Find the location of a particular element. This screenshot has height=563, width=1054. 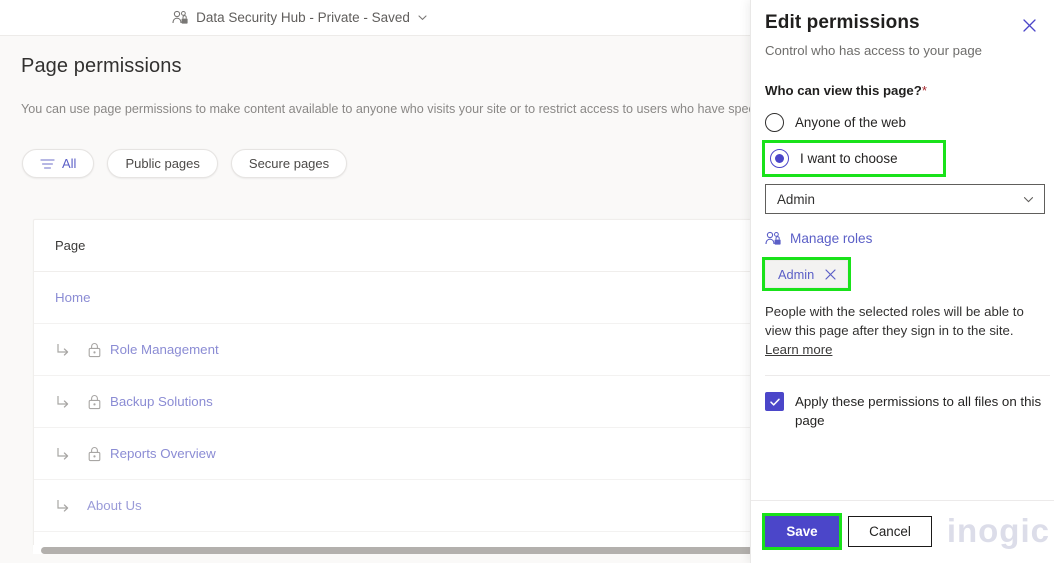

section-divider is located at coordinates (907, 375).